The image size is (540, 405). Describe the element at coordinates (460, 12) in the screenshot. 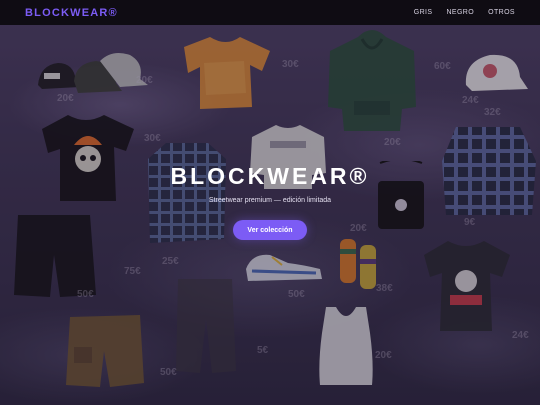

I see `nav-link-negro: NEGRO` at that location.